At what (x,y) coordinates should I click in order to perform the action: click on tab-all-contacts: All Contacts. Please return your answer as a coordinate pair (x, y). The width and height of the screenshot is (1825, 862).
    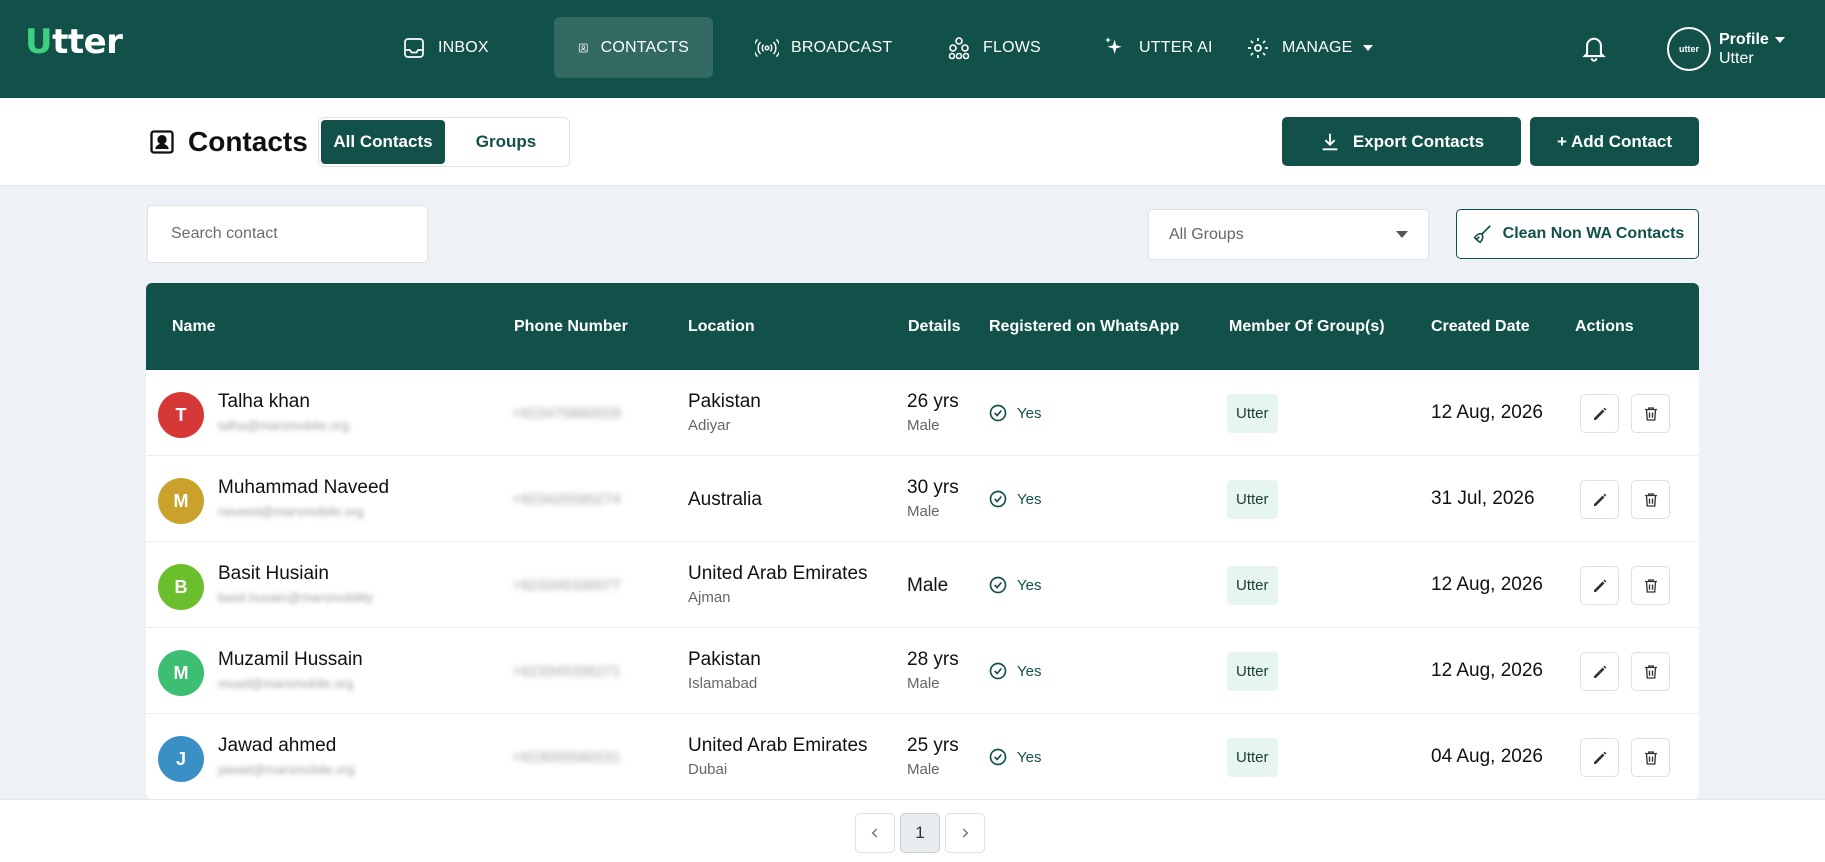
    Looking at the image, I should click on (383, 142).